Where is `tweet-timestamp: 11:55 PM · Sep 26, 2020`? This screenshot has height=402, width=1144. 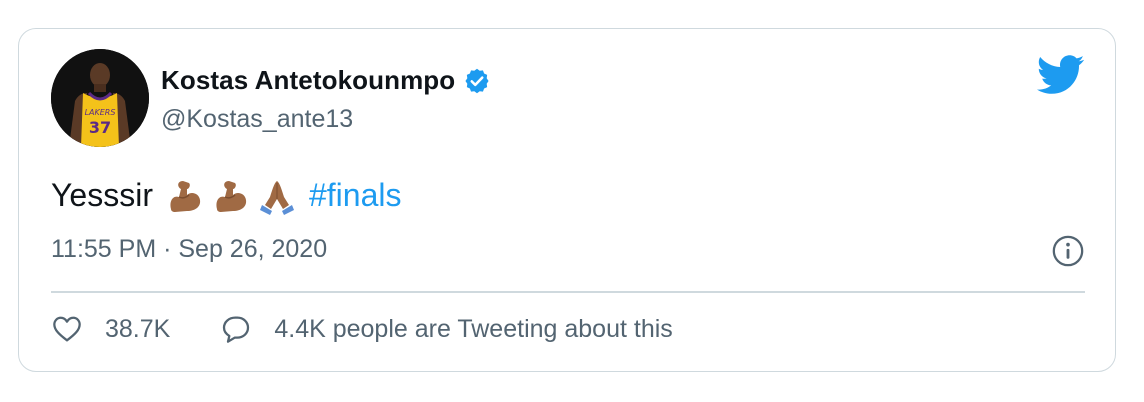 tweet-timestamp: 11:55 PM · Sep 26, 2020 is located at coordinates (189, 249).